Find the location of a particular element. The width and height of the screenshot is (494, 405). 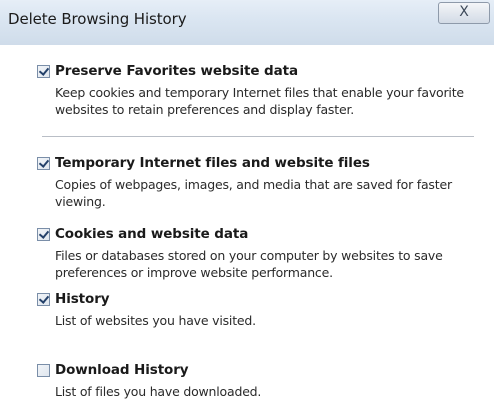

close-button: X is located at coordinates (464, 13).